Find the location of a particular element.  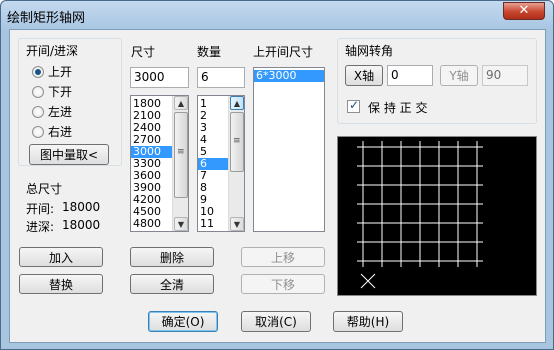

depth-total-value: 18000 is located at coordinates (81, 225).